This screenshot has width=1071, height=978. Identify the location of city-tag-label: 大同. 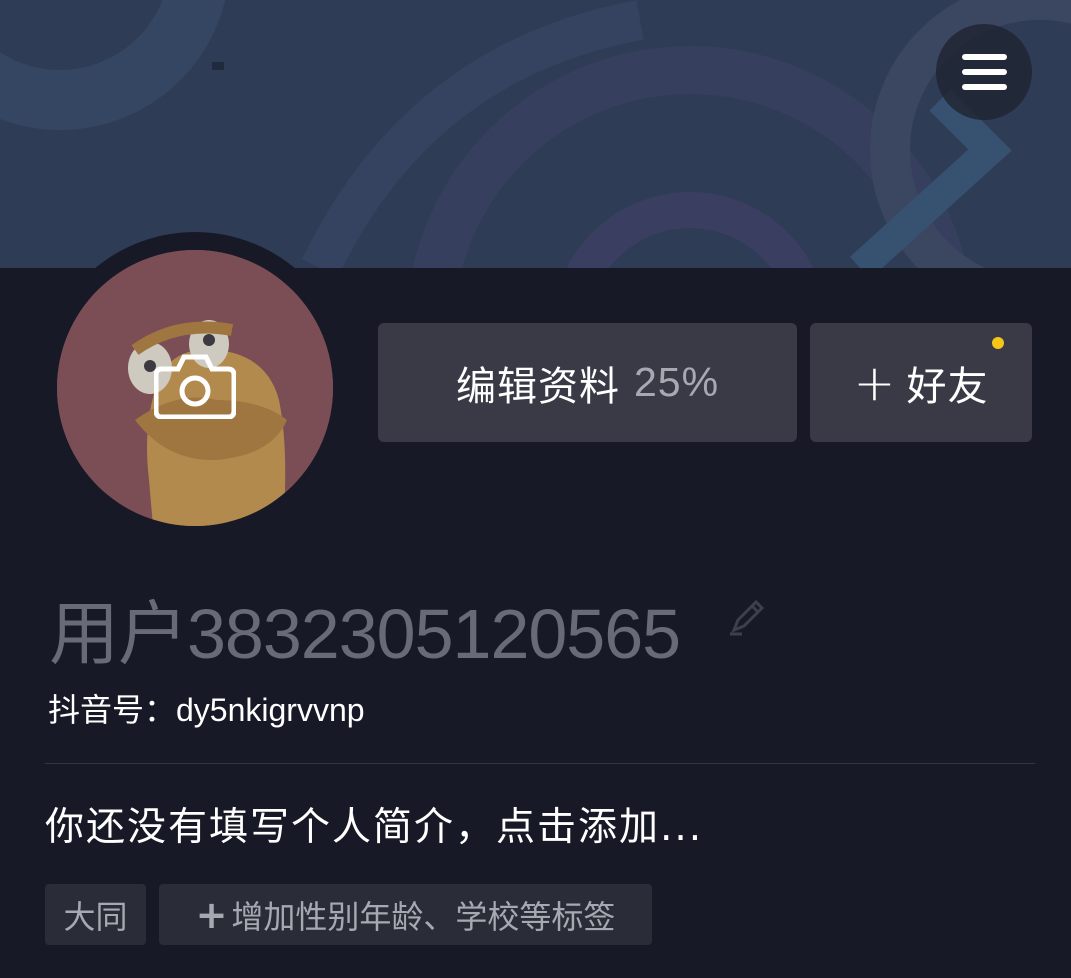
(95, 916).